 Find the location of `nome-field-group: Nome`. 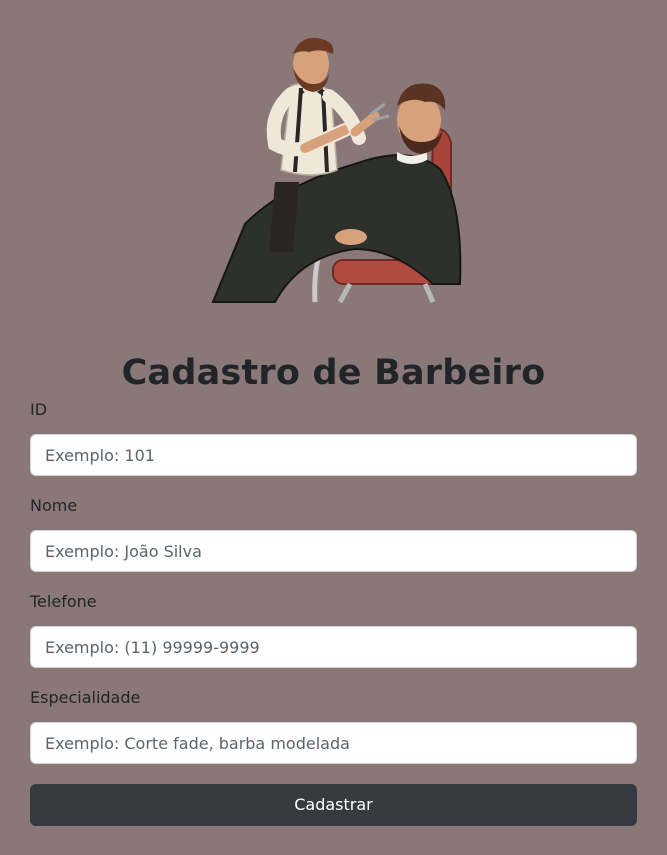

nome-field-group: Nome is located at coordinates (333, 533).